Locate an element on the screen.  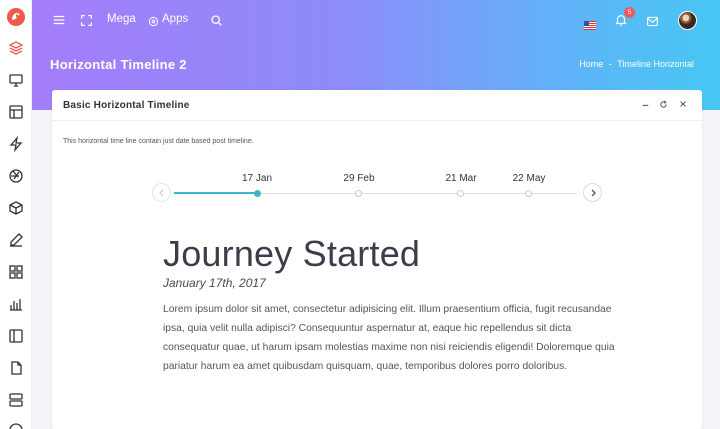
sidebar-icon is located at coordinates (16, 336).